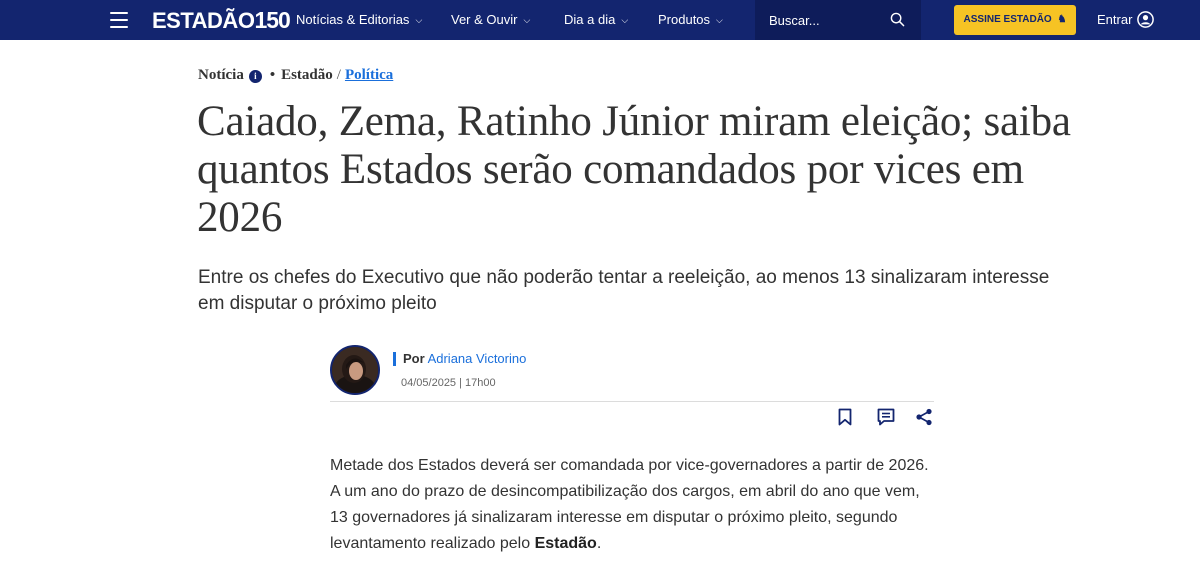 The height and width of the screenshot is (577, 1200). What do you see at coordinates (590, 19) in the screenshot?
I see `nav-label: Dia a dia` at bounding box center [590, 19].